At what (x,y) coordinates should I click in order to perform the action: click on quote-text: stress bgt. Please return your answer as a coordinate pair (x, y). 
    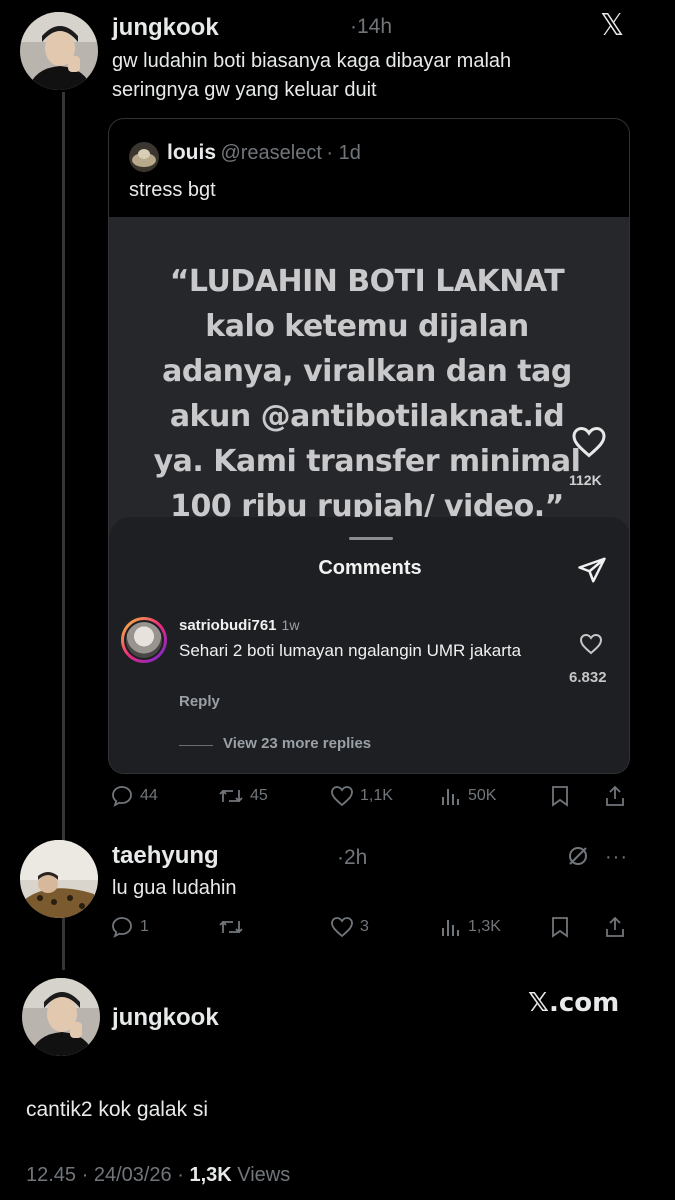
    Looking at the image, I should click on (172, 190).